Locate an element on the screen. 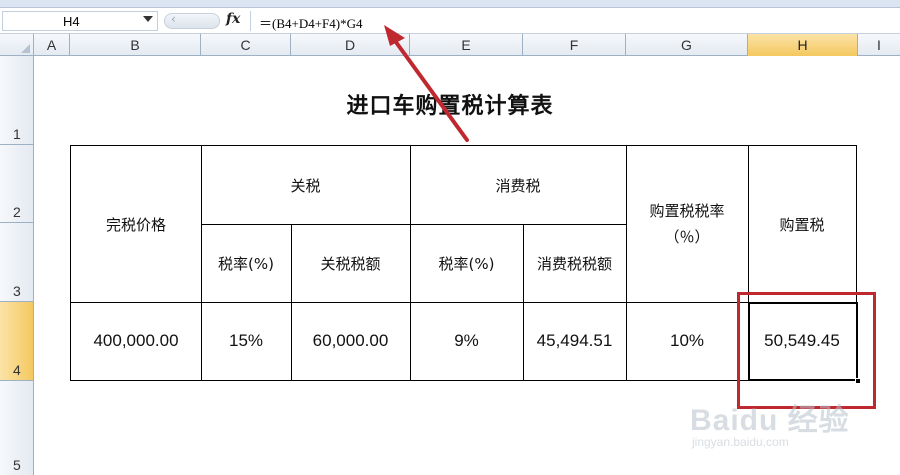 The width and height of the screenshot is (900, 475). select-all-button is located at coordinates (17, 45).